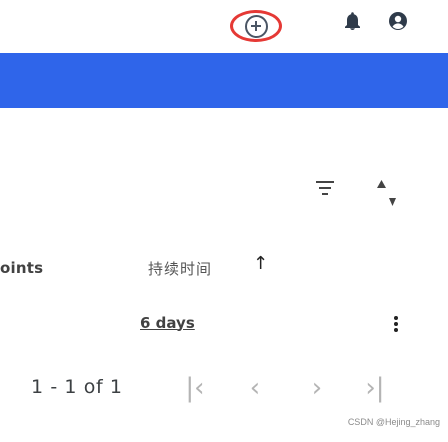 The height and width of the screenshot is (442, 448). Describe the element at coordinates (195, 388) in the screenshot. I see `first-page-icon: |‹` at that location.